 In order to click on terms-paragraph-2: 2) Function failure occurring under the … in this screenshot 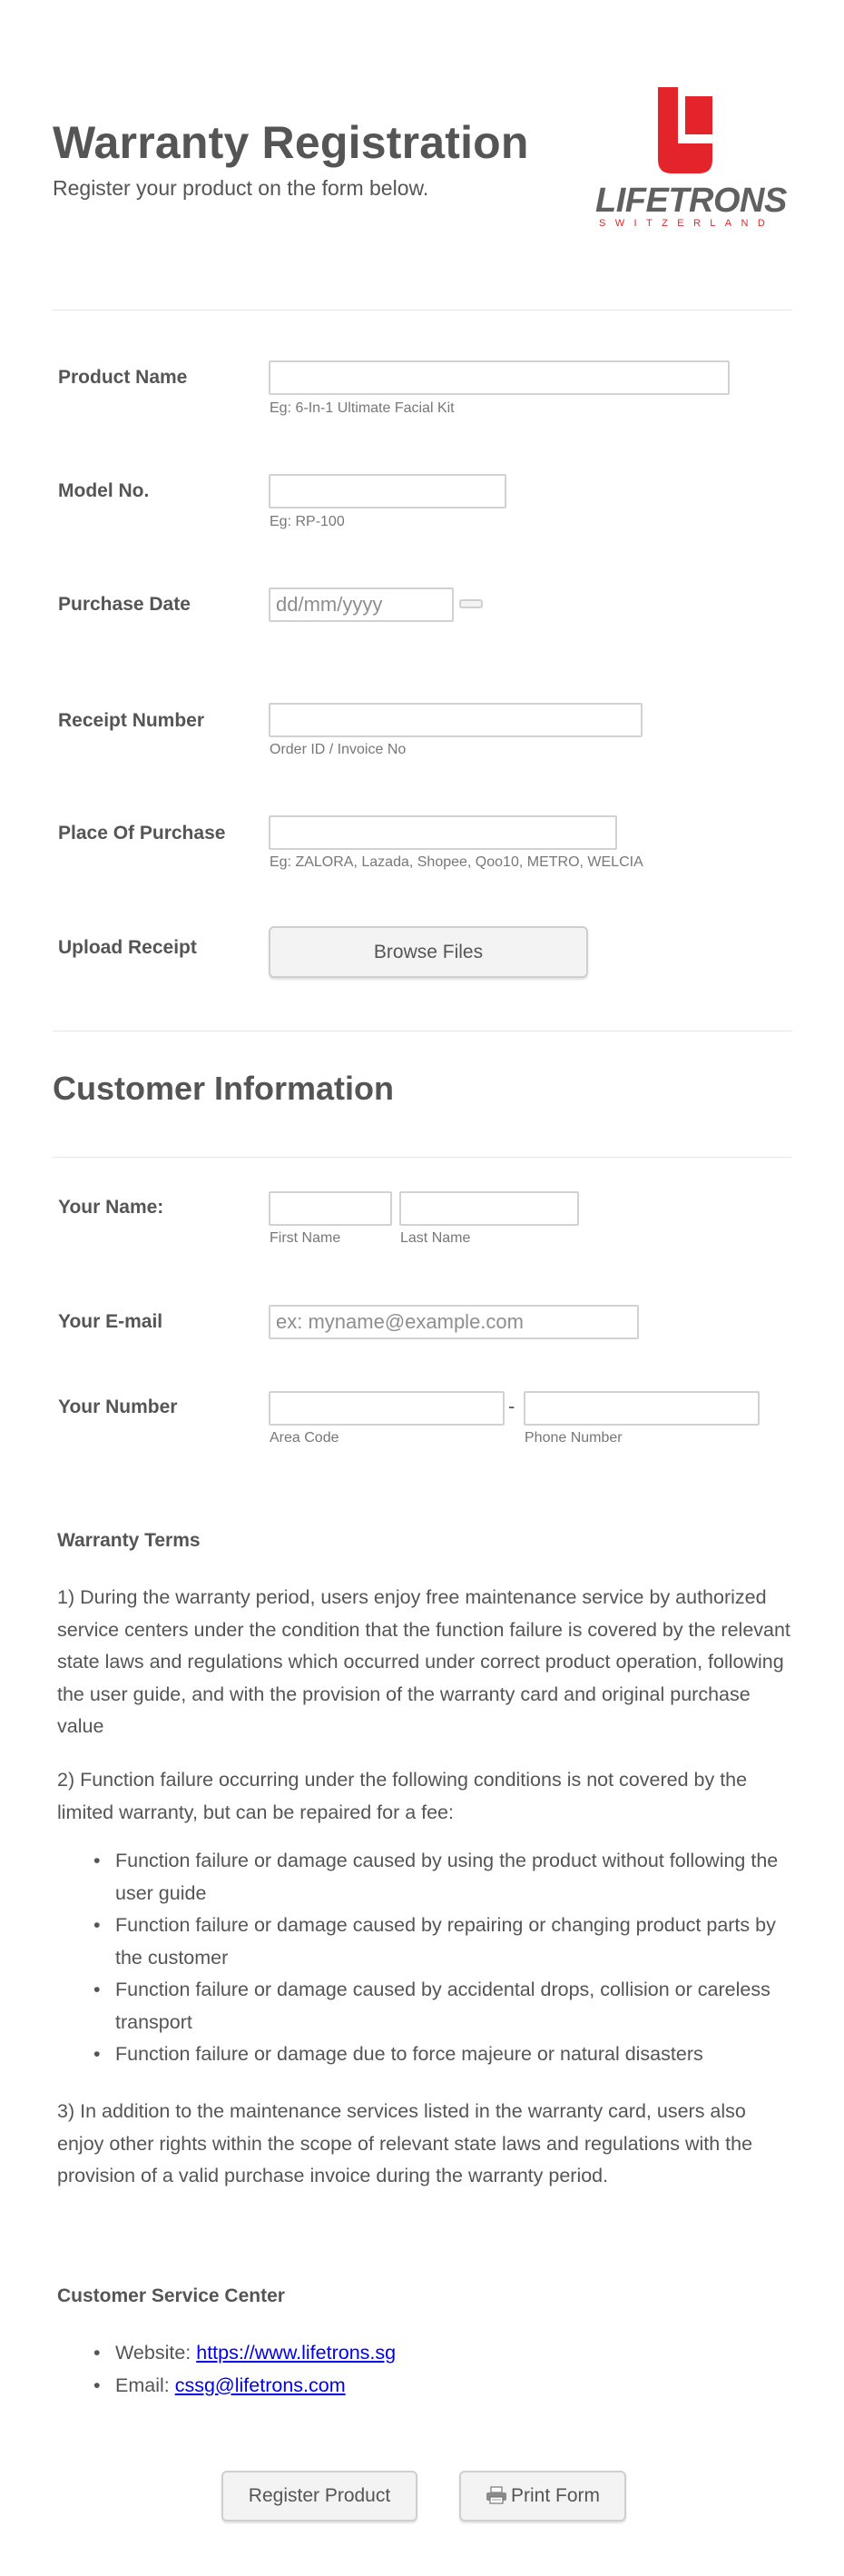, I will do `click(402, 1796)`.